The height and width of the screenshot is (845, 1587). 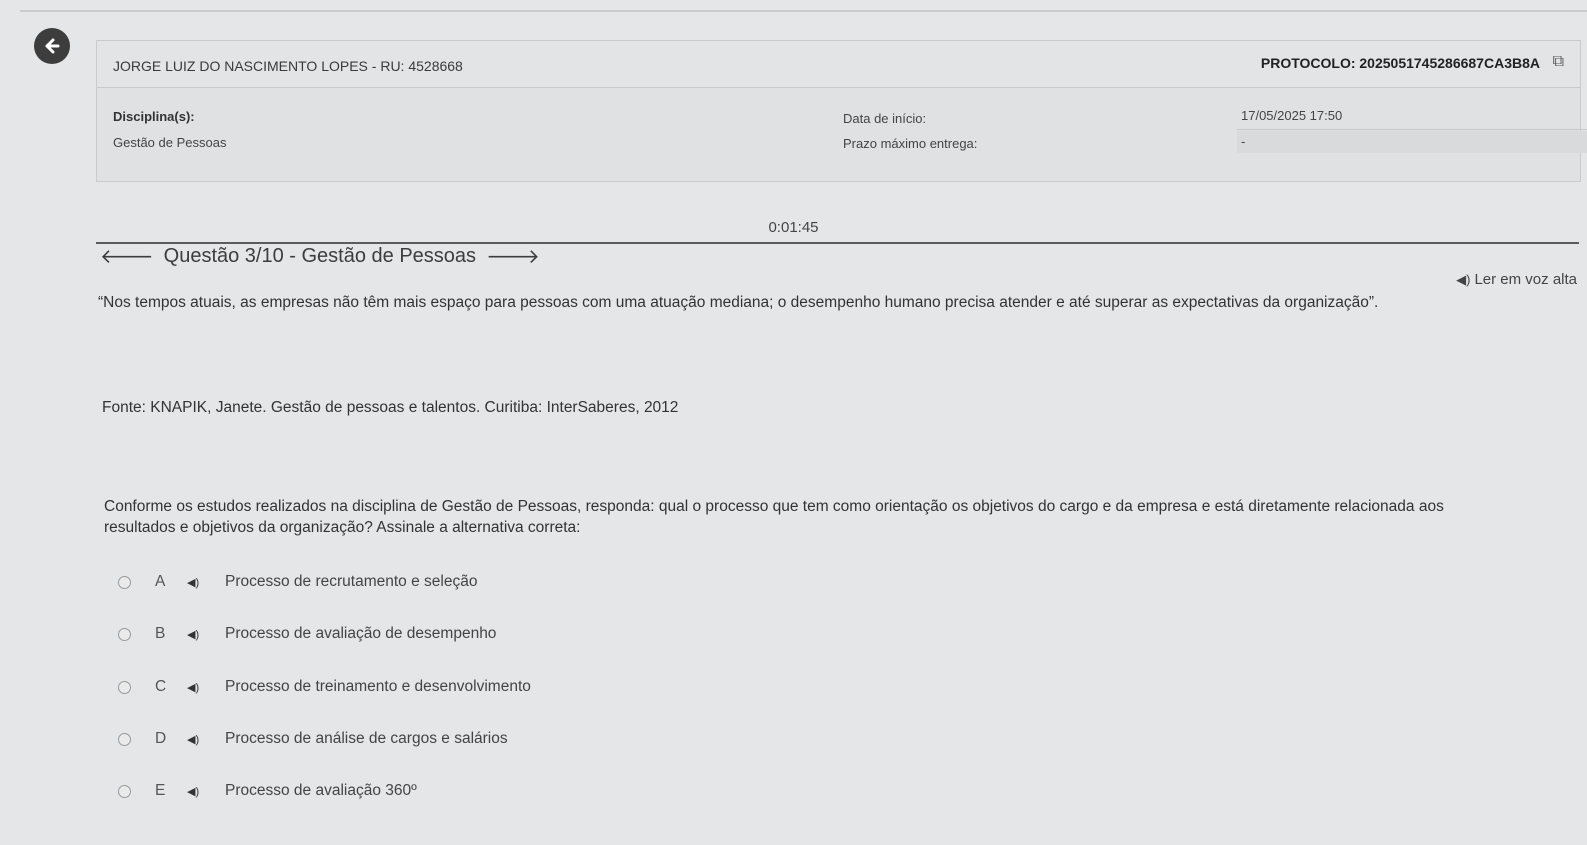 What do you see at coordinates (1400, 63) in the screenshot?
I see `protocol-number: PROTOCOLO: 2025051745286687CA3B8A` at bounding box center [1400, 63].